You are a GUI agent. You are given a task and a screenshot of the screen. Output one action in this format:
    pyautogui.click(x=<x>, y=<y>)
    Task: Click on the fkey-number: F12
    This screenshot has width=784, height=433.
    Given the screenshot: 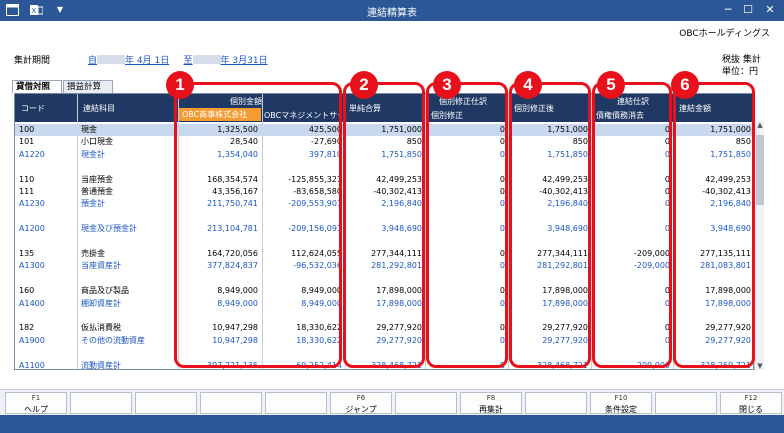 What is the action you would take?
    pyautogui.click(x=751, y=398)
    